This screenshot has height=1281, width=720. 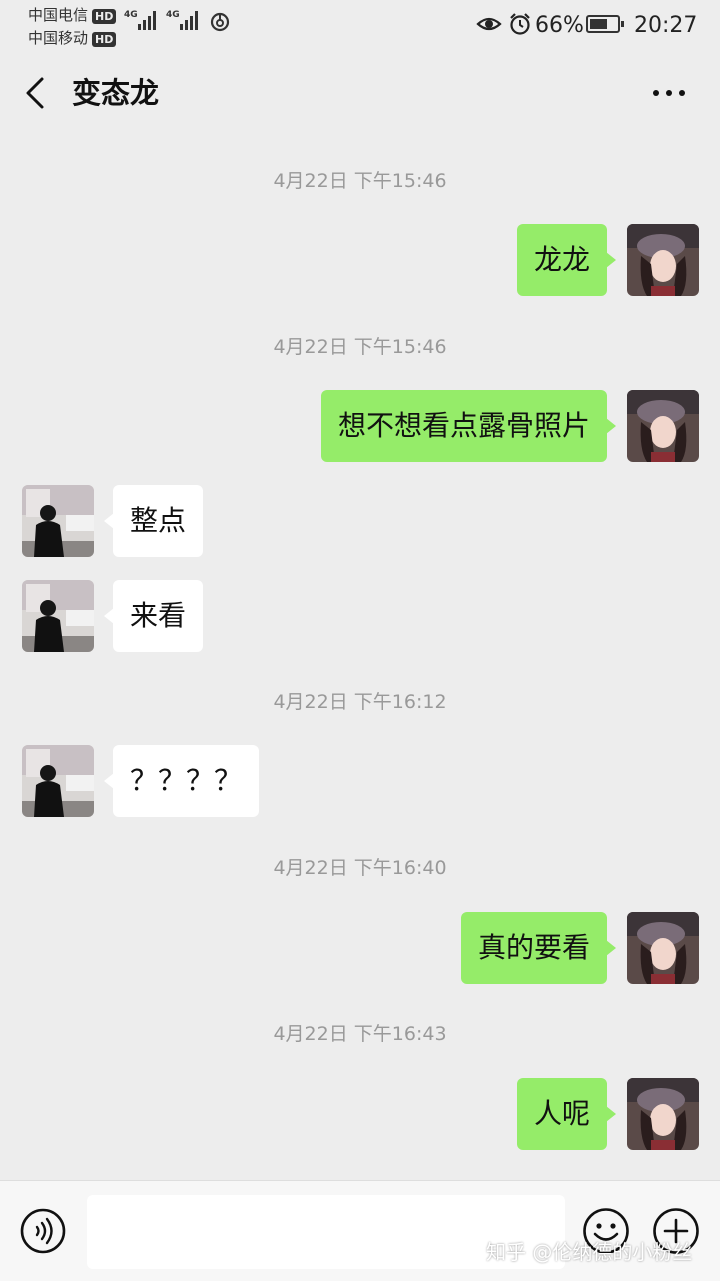 I want to click on message-bubble-received: 来看, so click(x=153, y=616).